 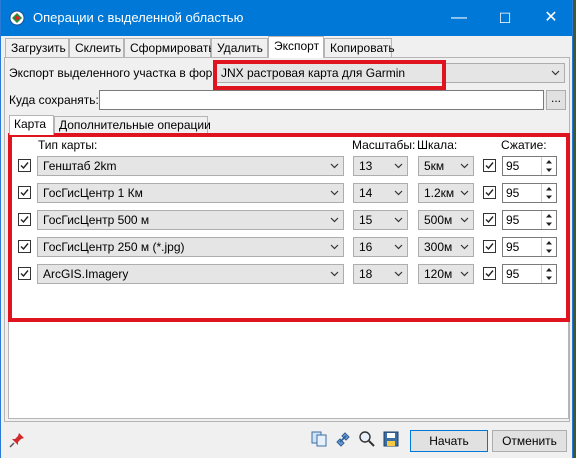 I want to click on title-bar: Операции с выделенной областью — ☐ ✕, so click(x=286, y=18).